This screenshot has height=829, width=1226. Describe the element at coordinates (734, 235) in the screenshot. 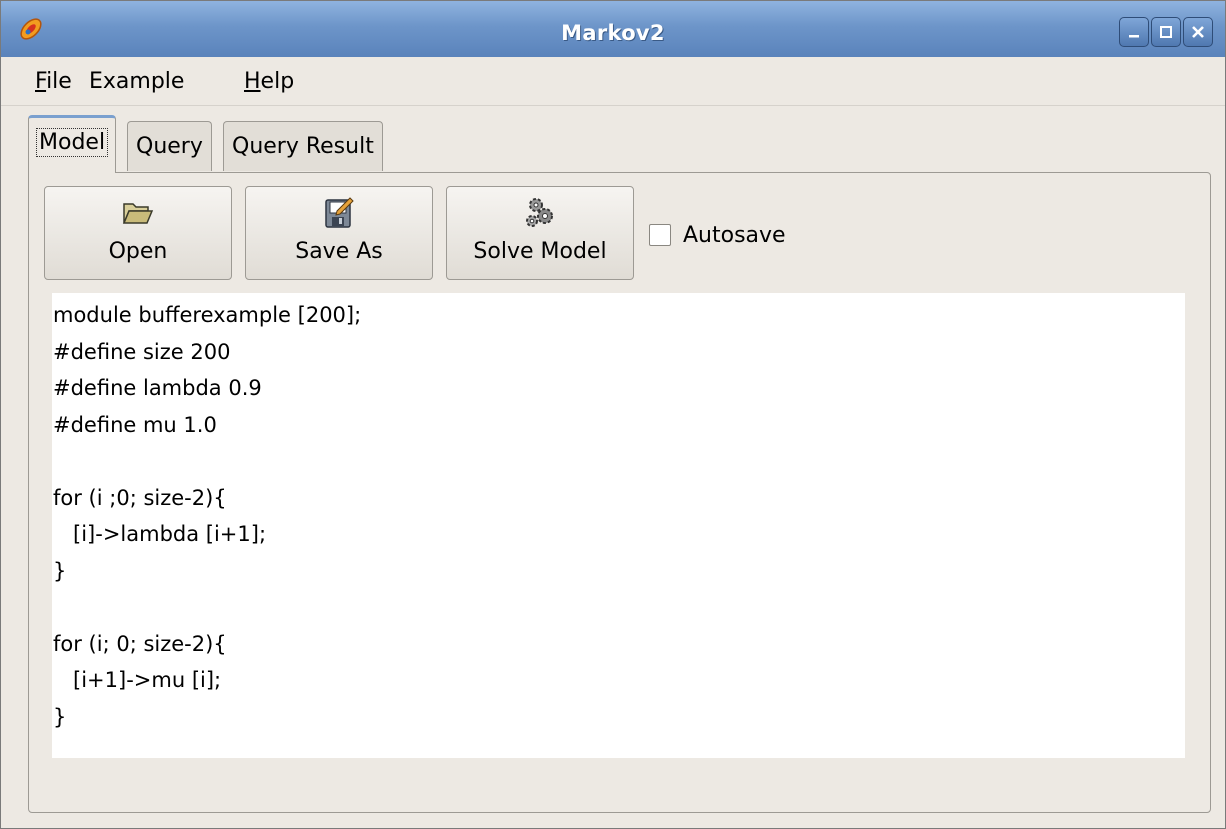

I see `autosave-label: Autosave` at that location.